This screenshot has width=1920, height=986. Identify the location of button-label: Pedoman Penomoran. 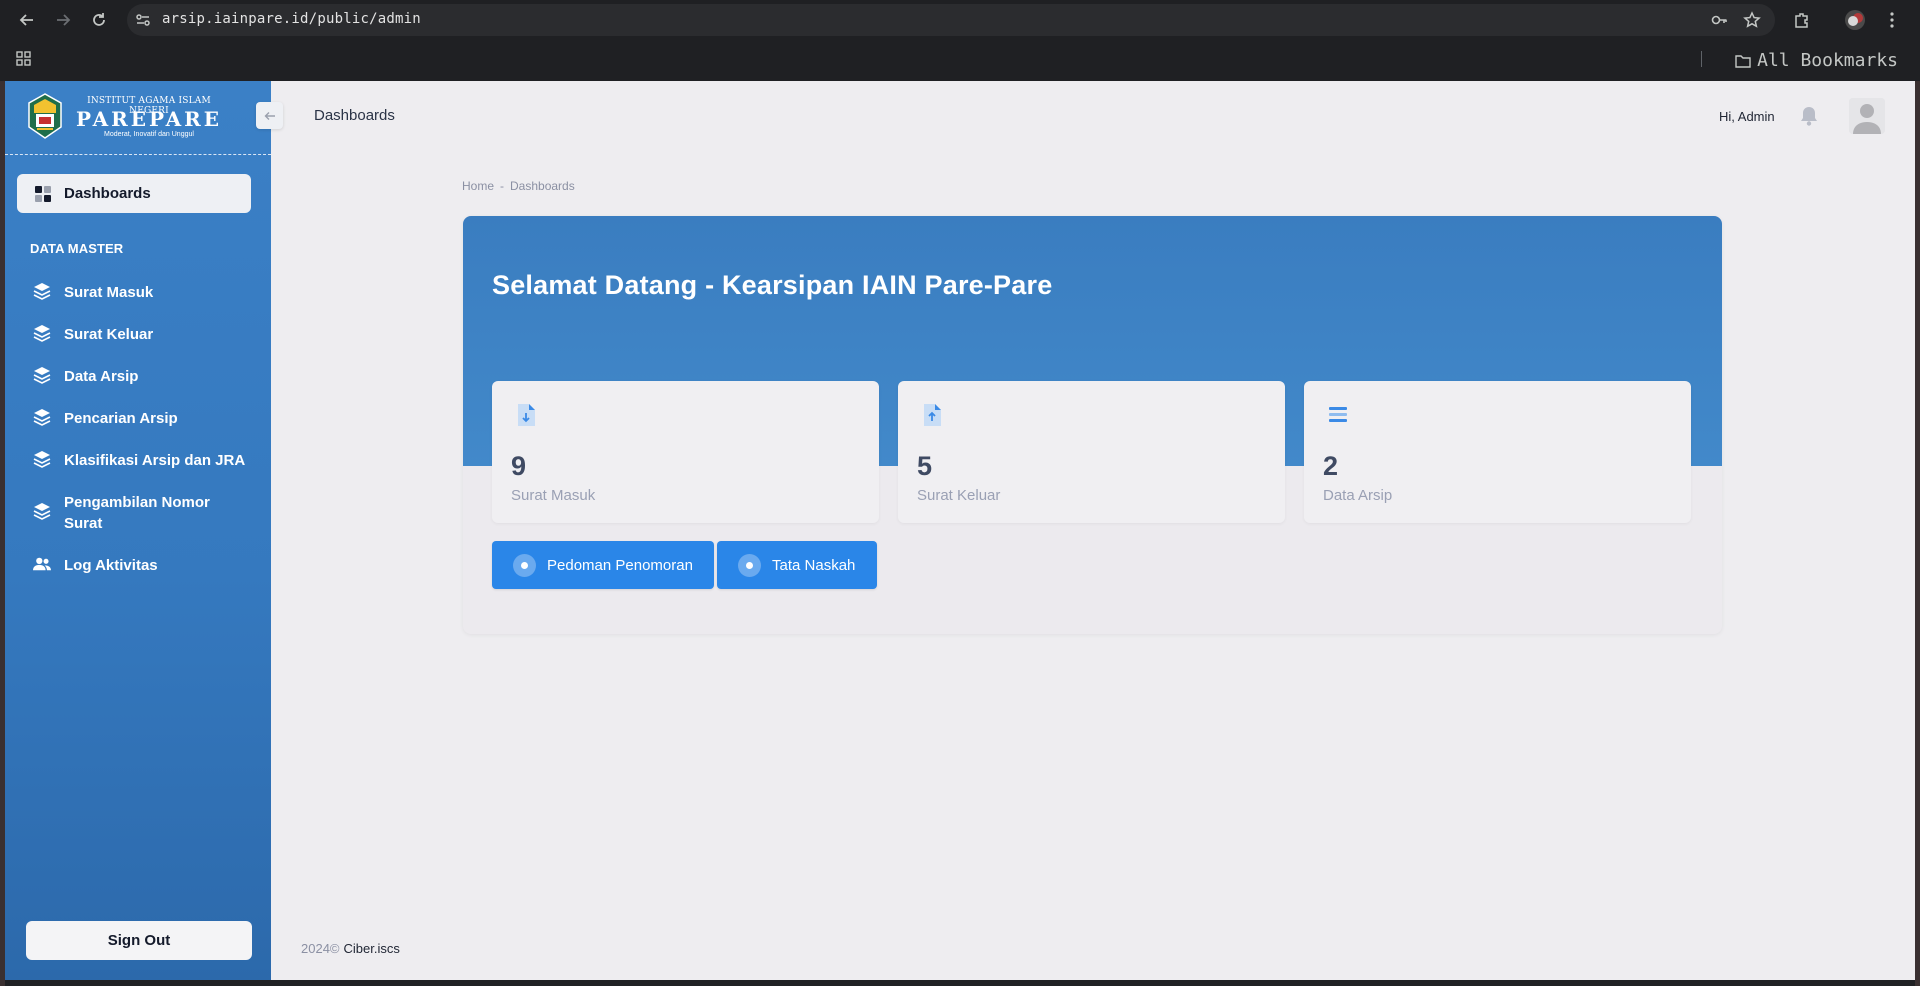
(620, 565).